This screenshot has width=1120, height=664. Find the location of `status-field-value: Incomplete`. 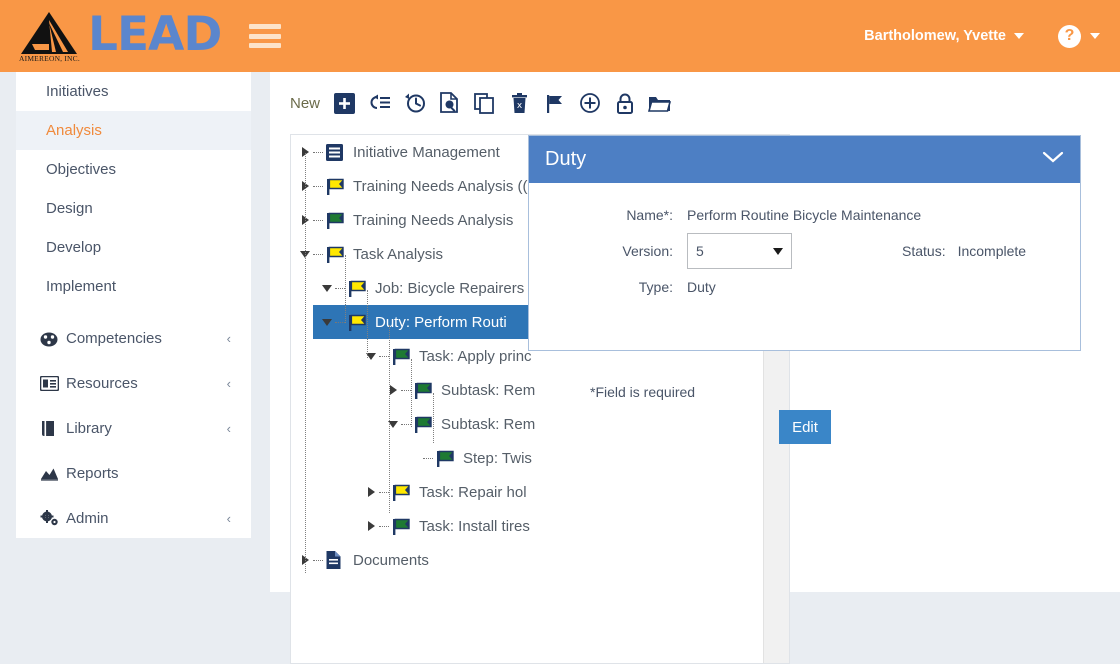

status-field-value: Incomplete is located at coordinates (992, 251).